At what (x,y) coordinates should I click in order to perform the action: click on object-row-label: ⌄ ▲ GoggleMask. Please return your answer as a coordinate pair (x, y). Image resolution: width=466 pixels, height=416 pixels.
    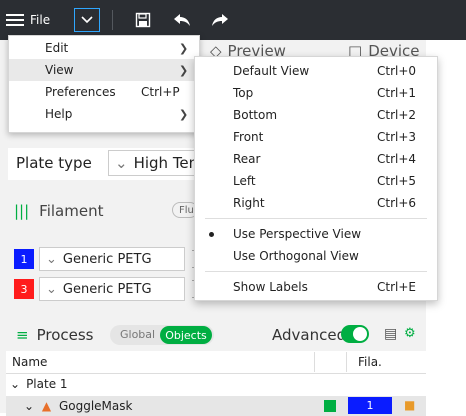
    Looking at the image, I should click on (78, 406).